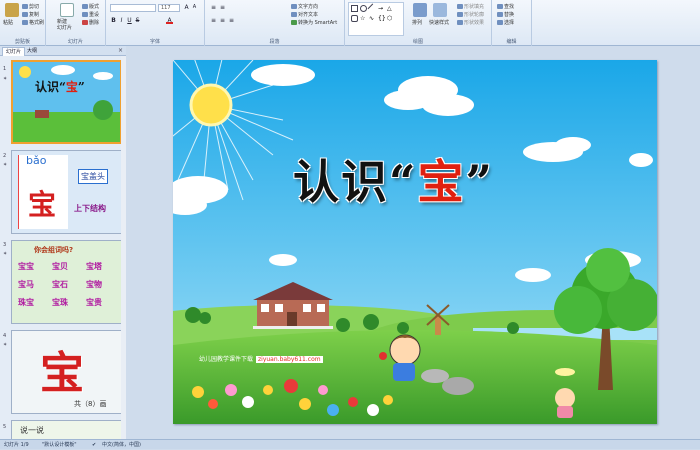 The width and height of the screenshot is (700, 450). Describe the element at coordinates (354, 8) in the screenshot. I see `rectangle-shape-icon` at that location.